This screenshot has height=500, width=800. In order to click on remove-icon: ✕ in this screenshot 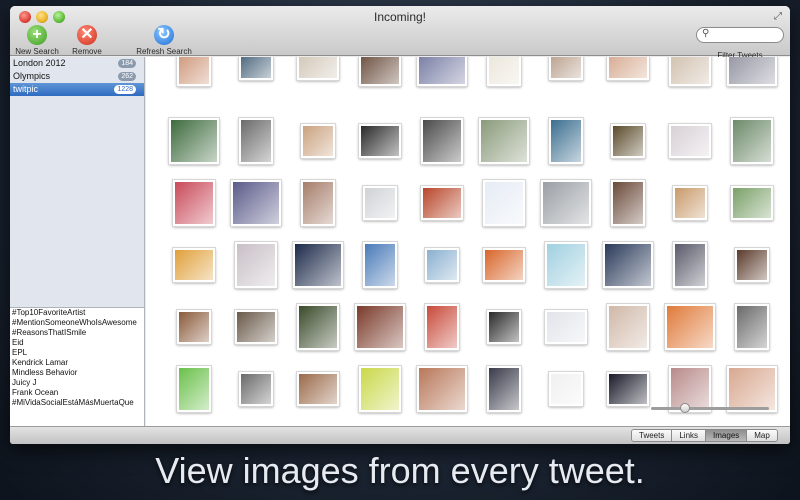, I will do `click(87, 35)`.